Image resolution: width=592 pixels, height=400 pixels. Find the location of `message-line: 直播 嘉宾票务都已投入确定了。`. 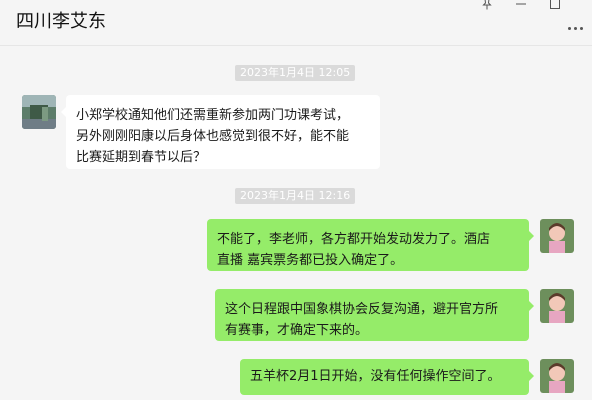

message-line: 直播 嘉宾票务都已投入确定了。 is located at coordinates (310, 260).